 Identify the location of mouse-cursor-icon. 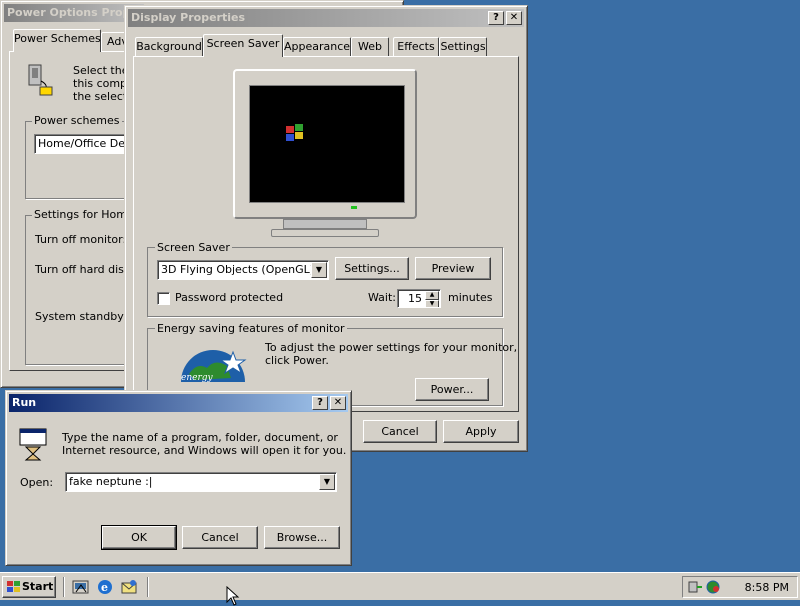
(233, 596).